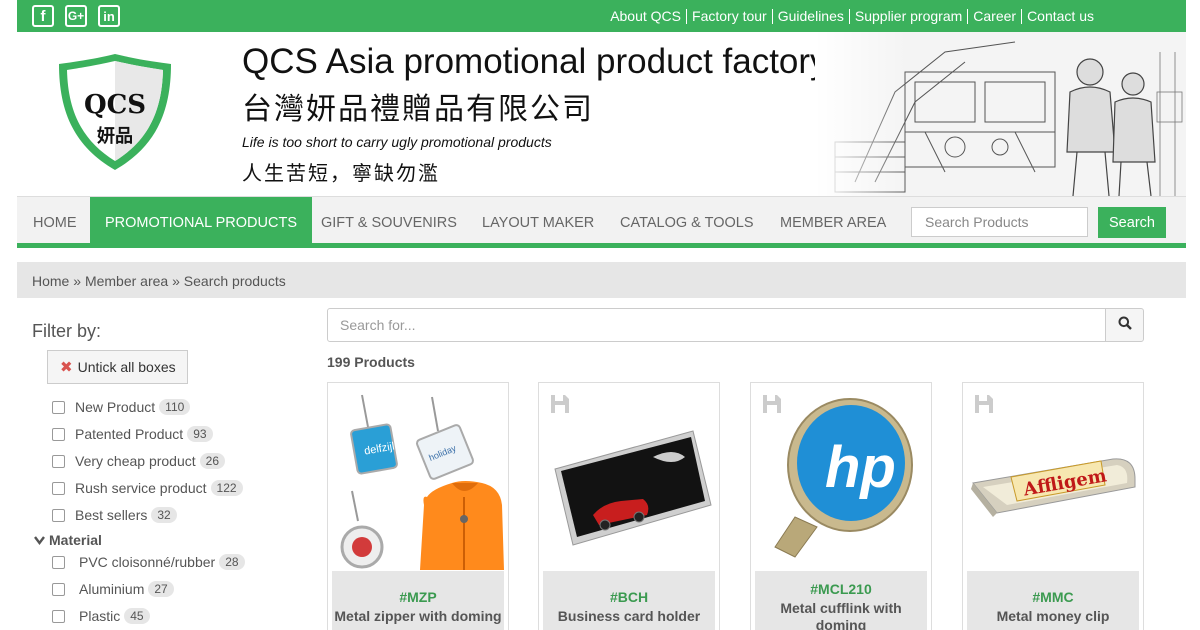 This screenshot has height=630, width=1200. Describe the element at coordinates (1053, 478) in the screenshot. I see `product-image-money-clip: Affligem` at that location.